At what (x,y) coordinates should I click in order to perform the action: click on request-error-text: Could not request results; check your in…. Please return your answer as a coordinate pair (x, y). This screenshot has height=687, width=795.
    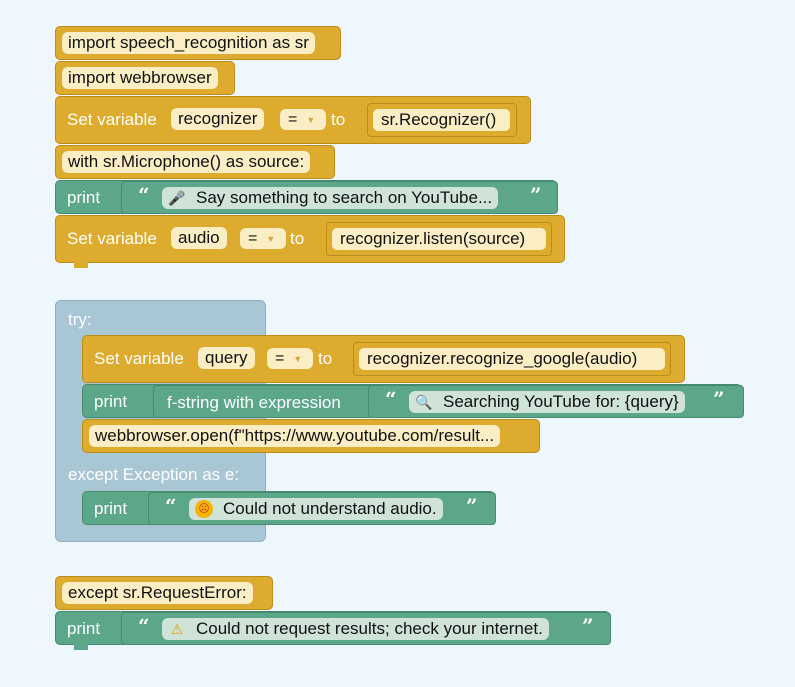
    Looking at the image, I should click on (369, 628).